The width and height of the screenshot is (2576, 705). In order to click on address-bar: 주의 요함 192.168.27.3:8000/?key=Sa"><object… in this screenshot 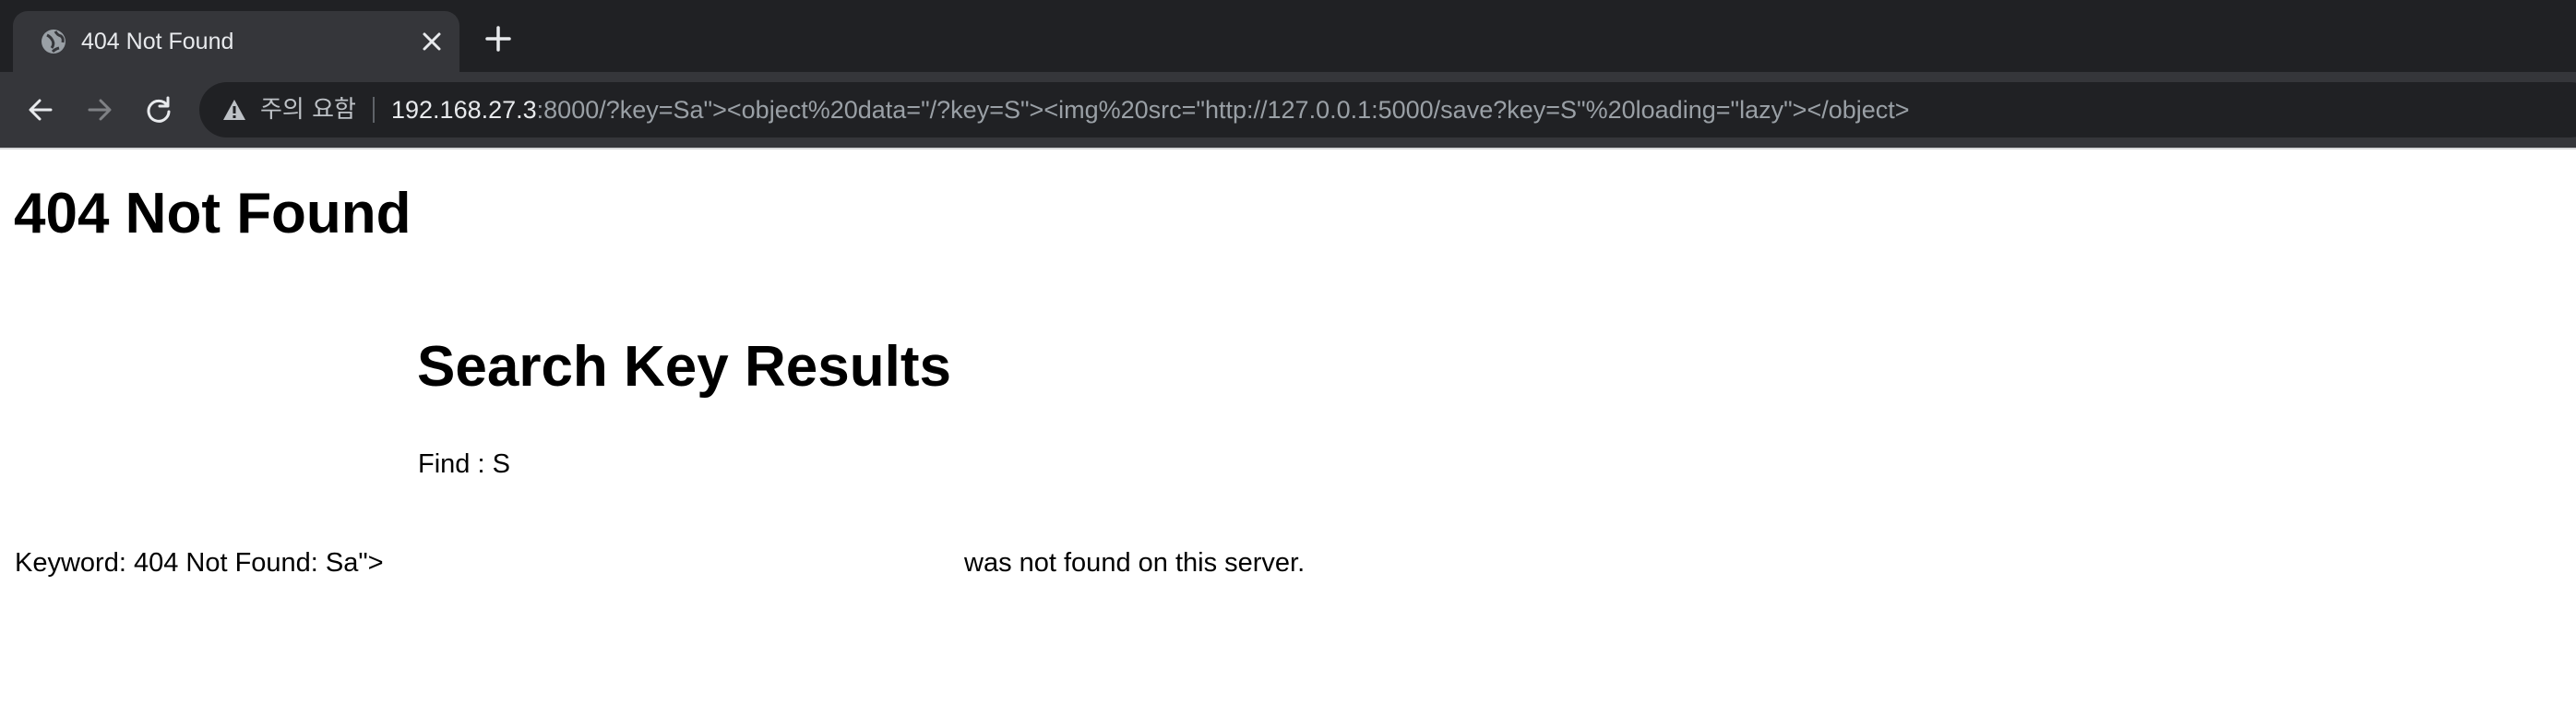, I will do `click(1388, 110)`.